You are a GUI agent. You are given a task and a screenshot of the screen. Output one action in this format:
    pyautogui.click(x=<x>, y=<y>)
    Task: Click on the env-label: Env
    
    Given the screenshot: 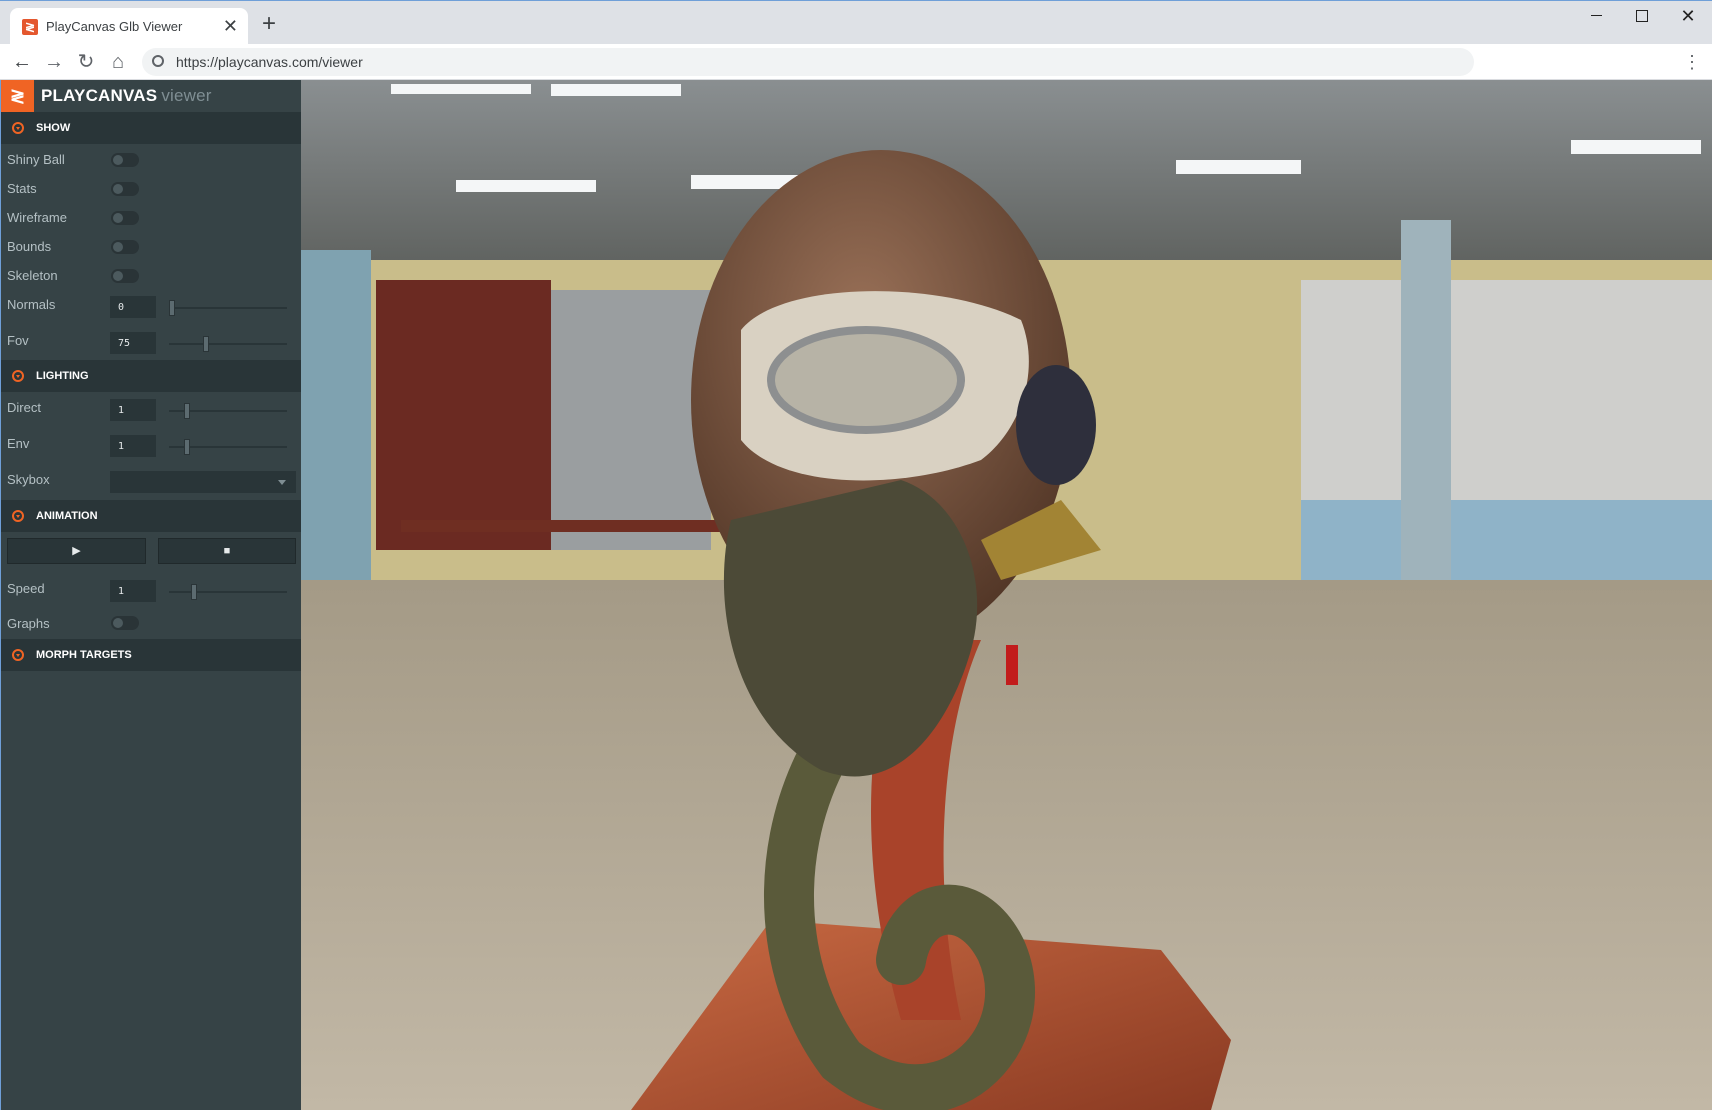 What is the action you would take?
    pyautogui.click(x=18, y=443)
    